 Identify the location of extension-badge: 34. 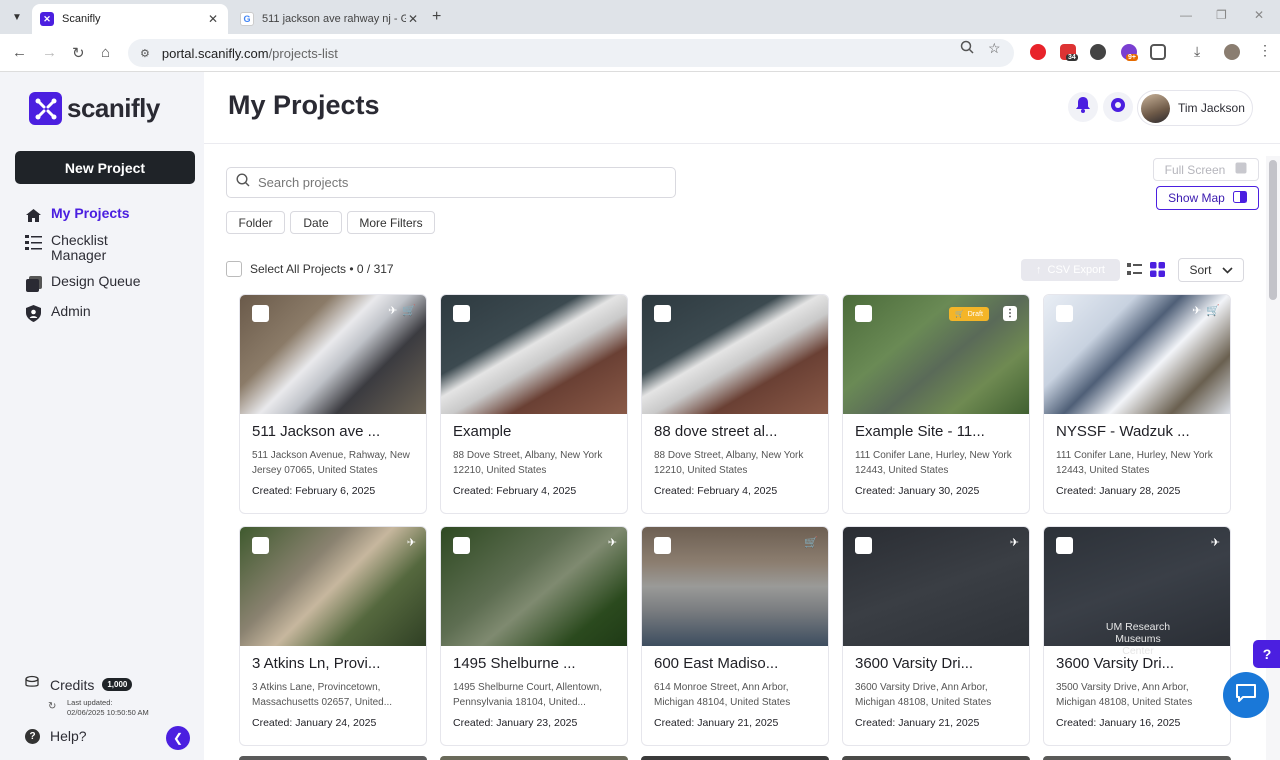
(1072, 57).